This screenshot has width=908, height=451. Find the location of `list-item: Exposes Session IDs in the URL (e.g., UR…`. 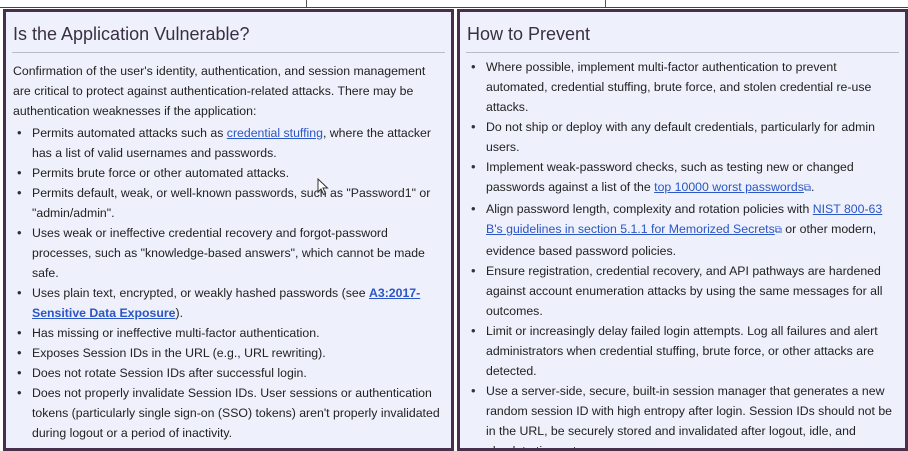

list-item: Exposes Session IDs in the URL (e.g., UR… is located at coordinates (228, 353).